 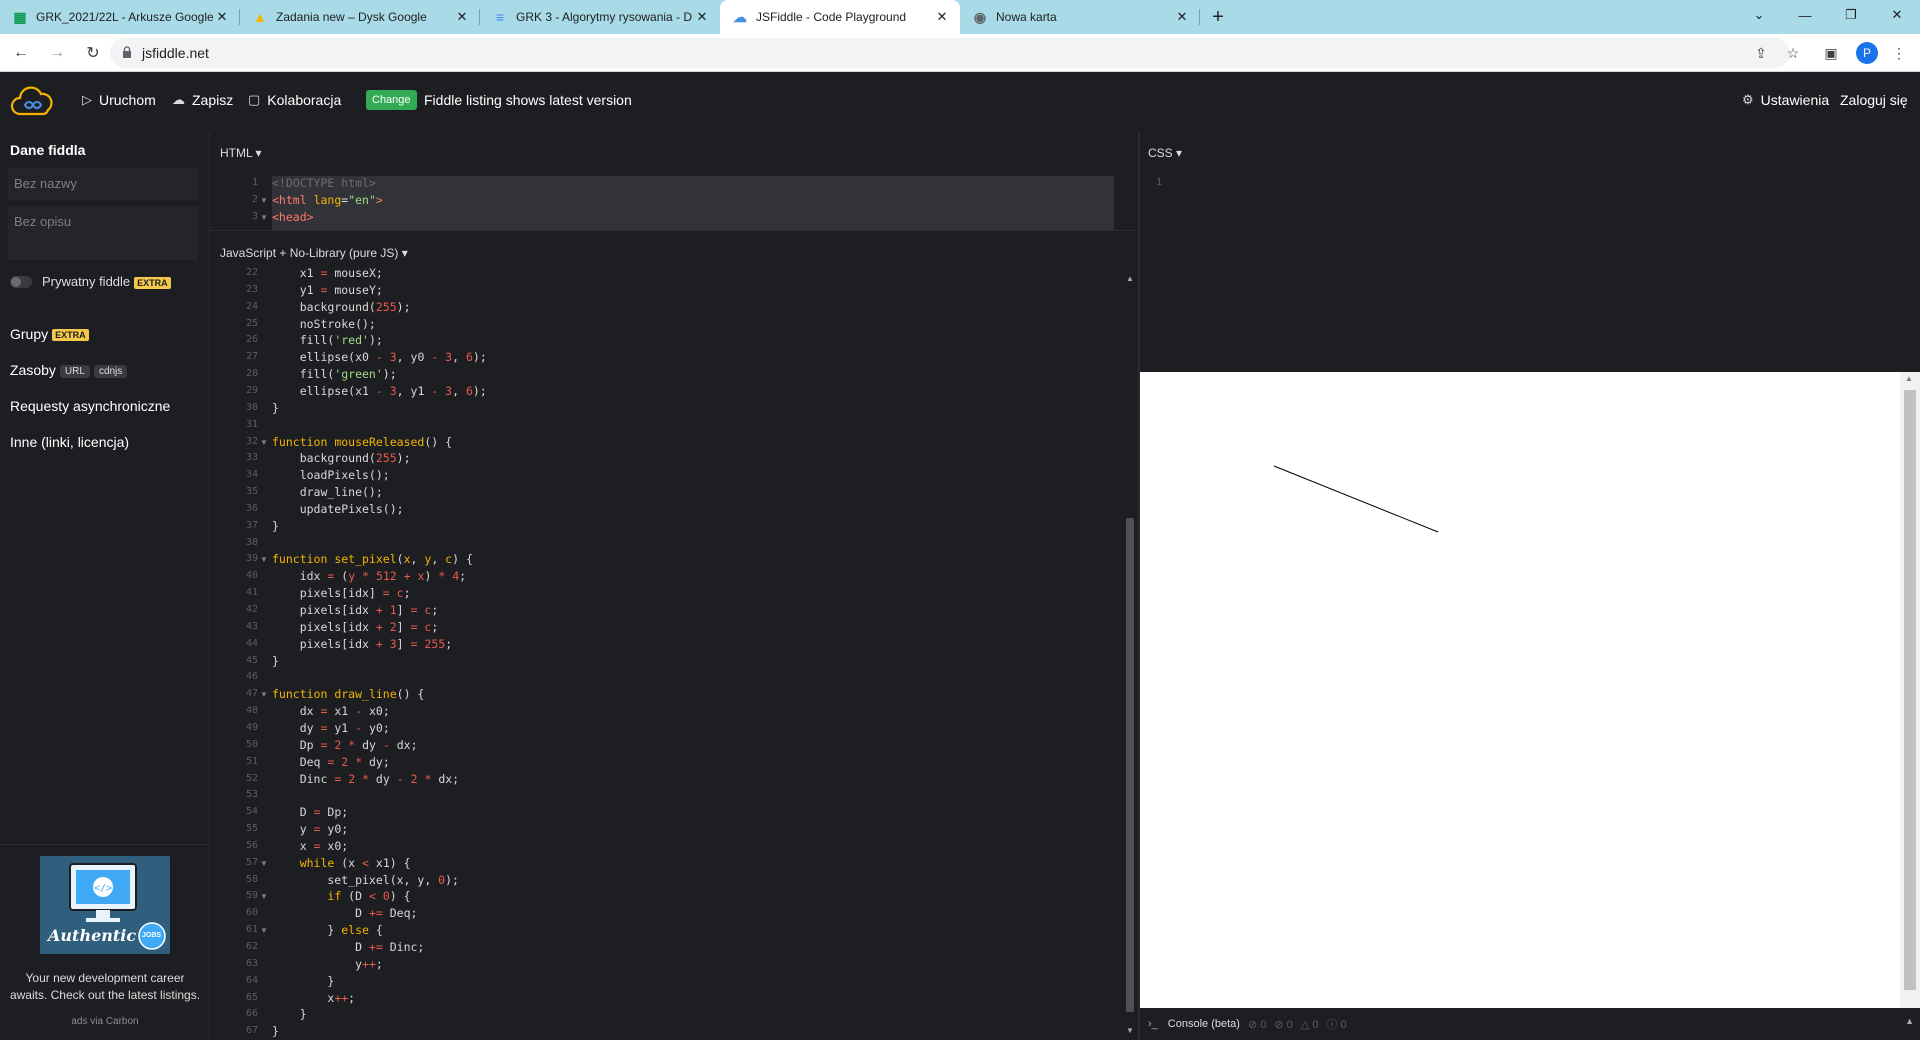 I want to click on code-line: y = y0;, so click(x=310, y=829).